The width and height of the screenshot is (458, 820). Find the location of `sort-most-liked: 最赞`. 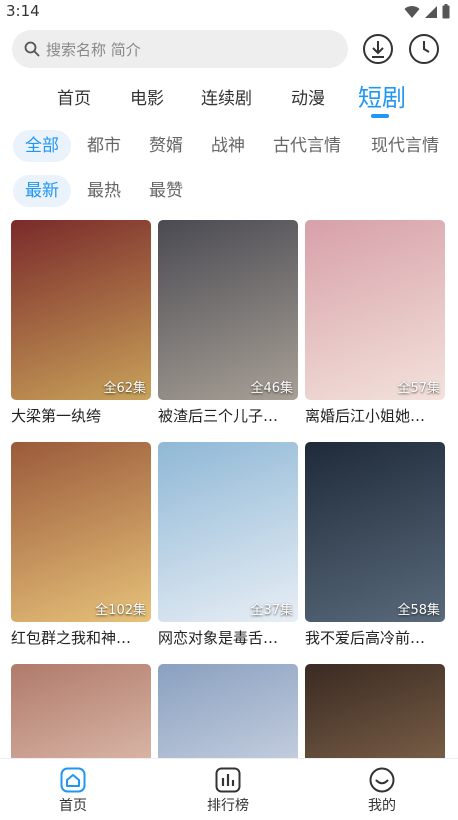

sort-most-liked: 最赞 is located at coordinates (166, 191).